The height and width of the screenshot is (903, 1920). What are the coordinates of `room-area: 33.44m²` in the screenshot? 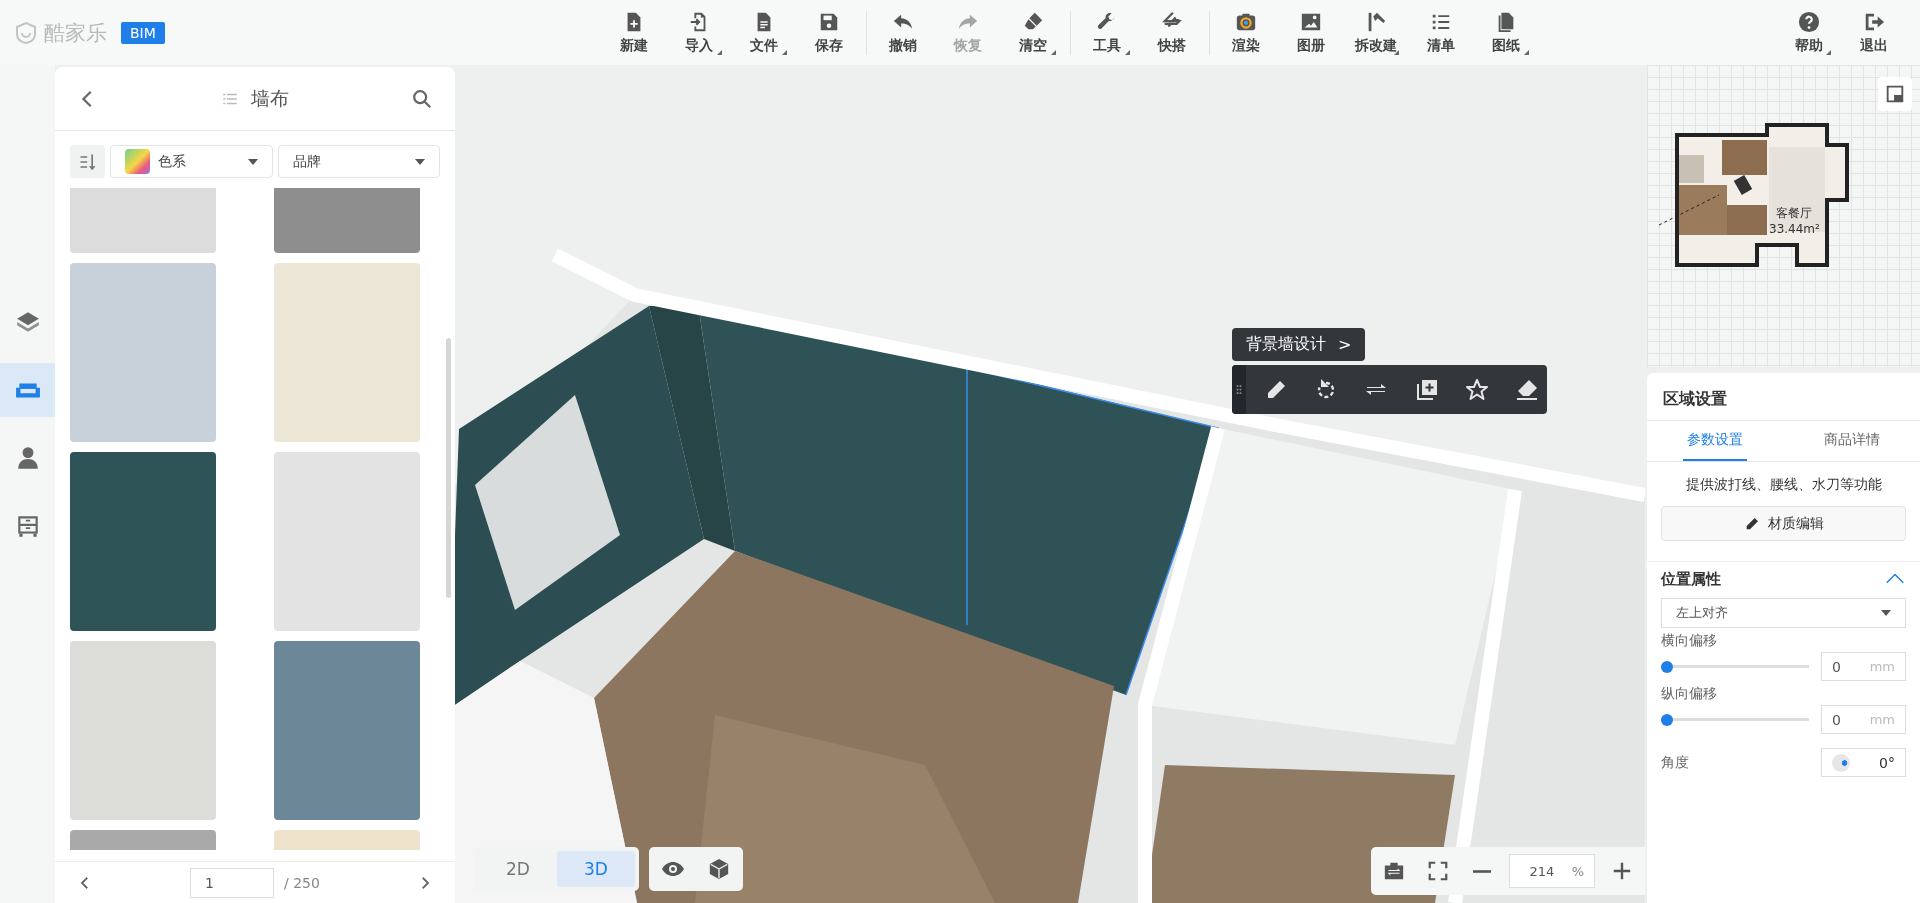 It's located at (1794, 229).